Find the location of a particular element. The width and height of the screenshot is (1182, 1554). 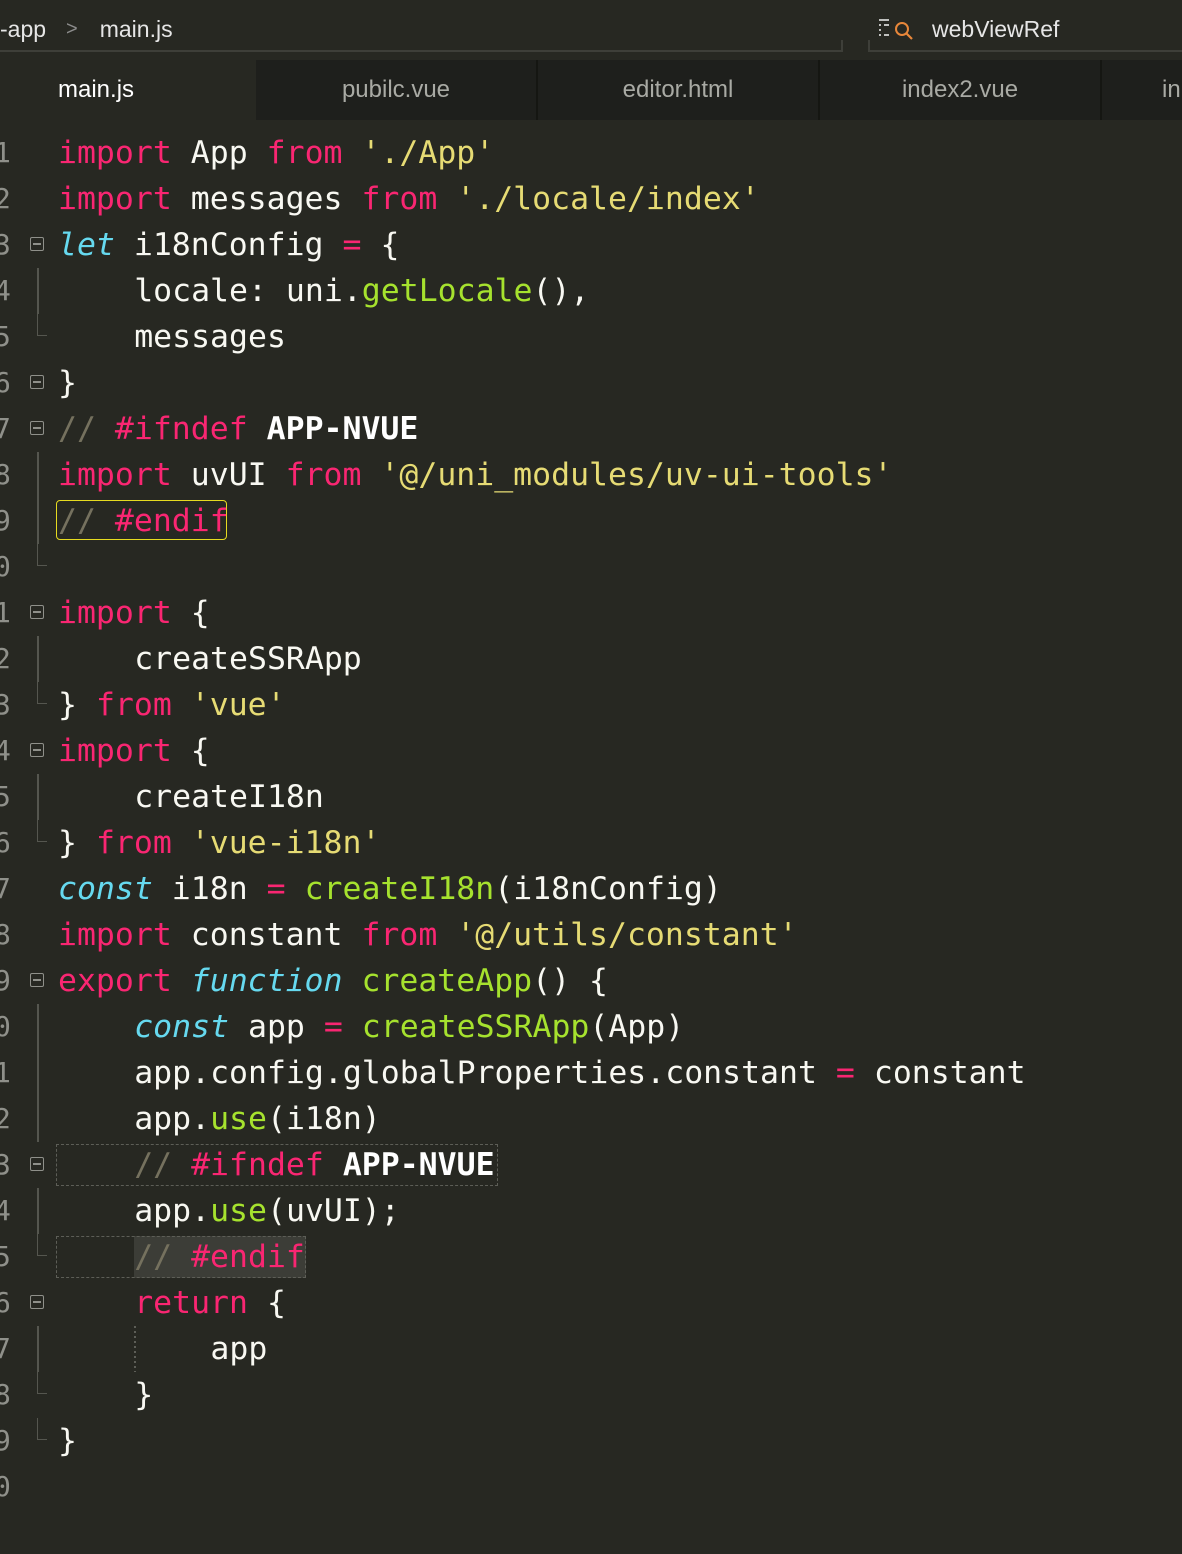

code-line: 3 let i18nConfig = { is located at coordinates (591, 245).